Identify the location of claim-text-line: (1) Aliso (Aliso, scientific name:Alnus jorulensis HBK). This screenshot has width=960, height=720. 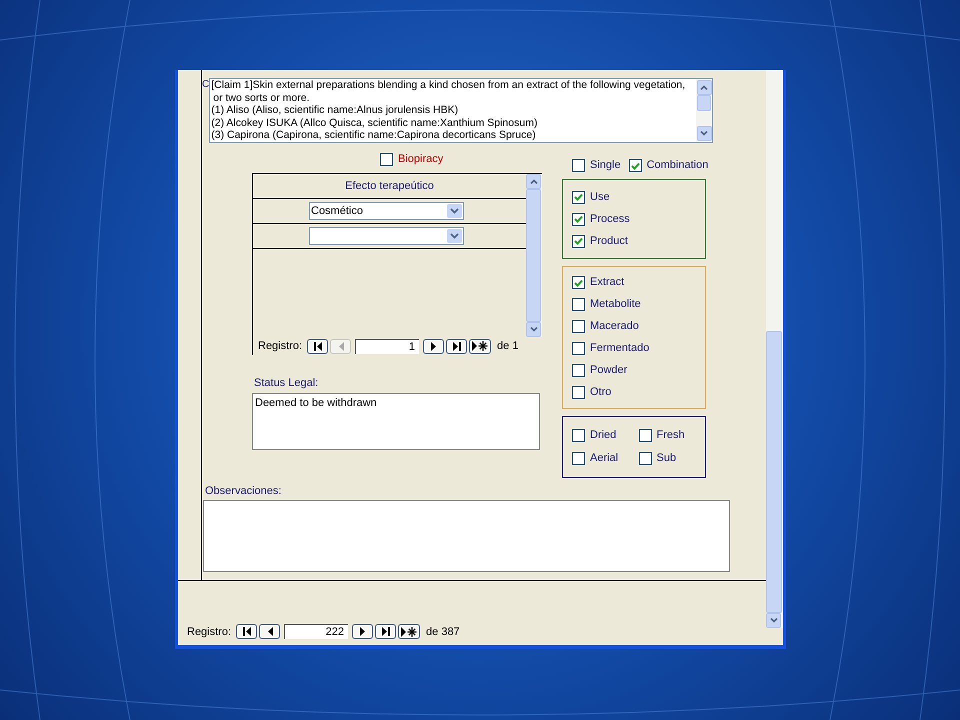
(335, 110).